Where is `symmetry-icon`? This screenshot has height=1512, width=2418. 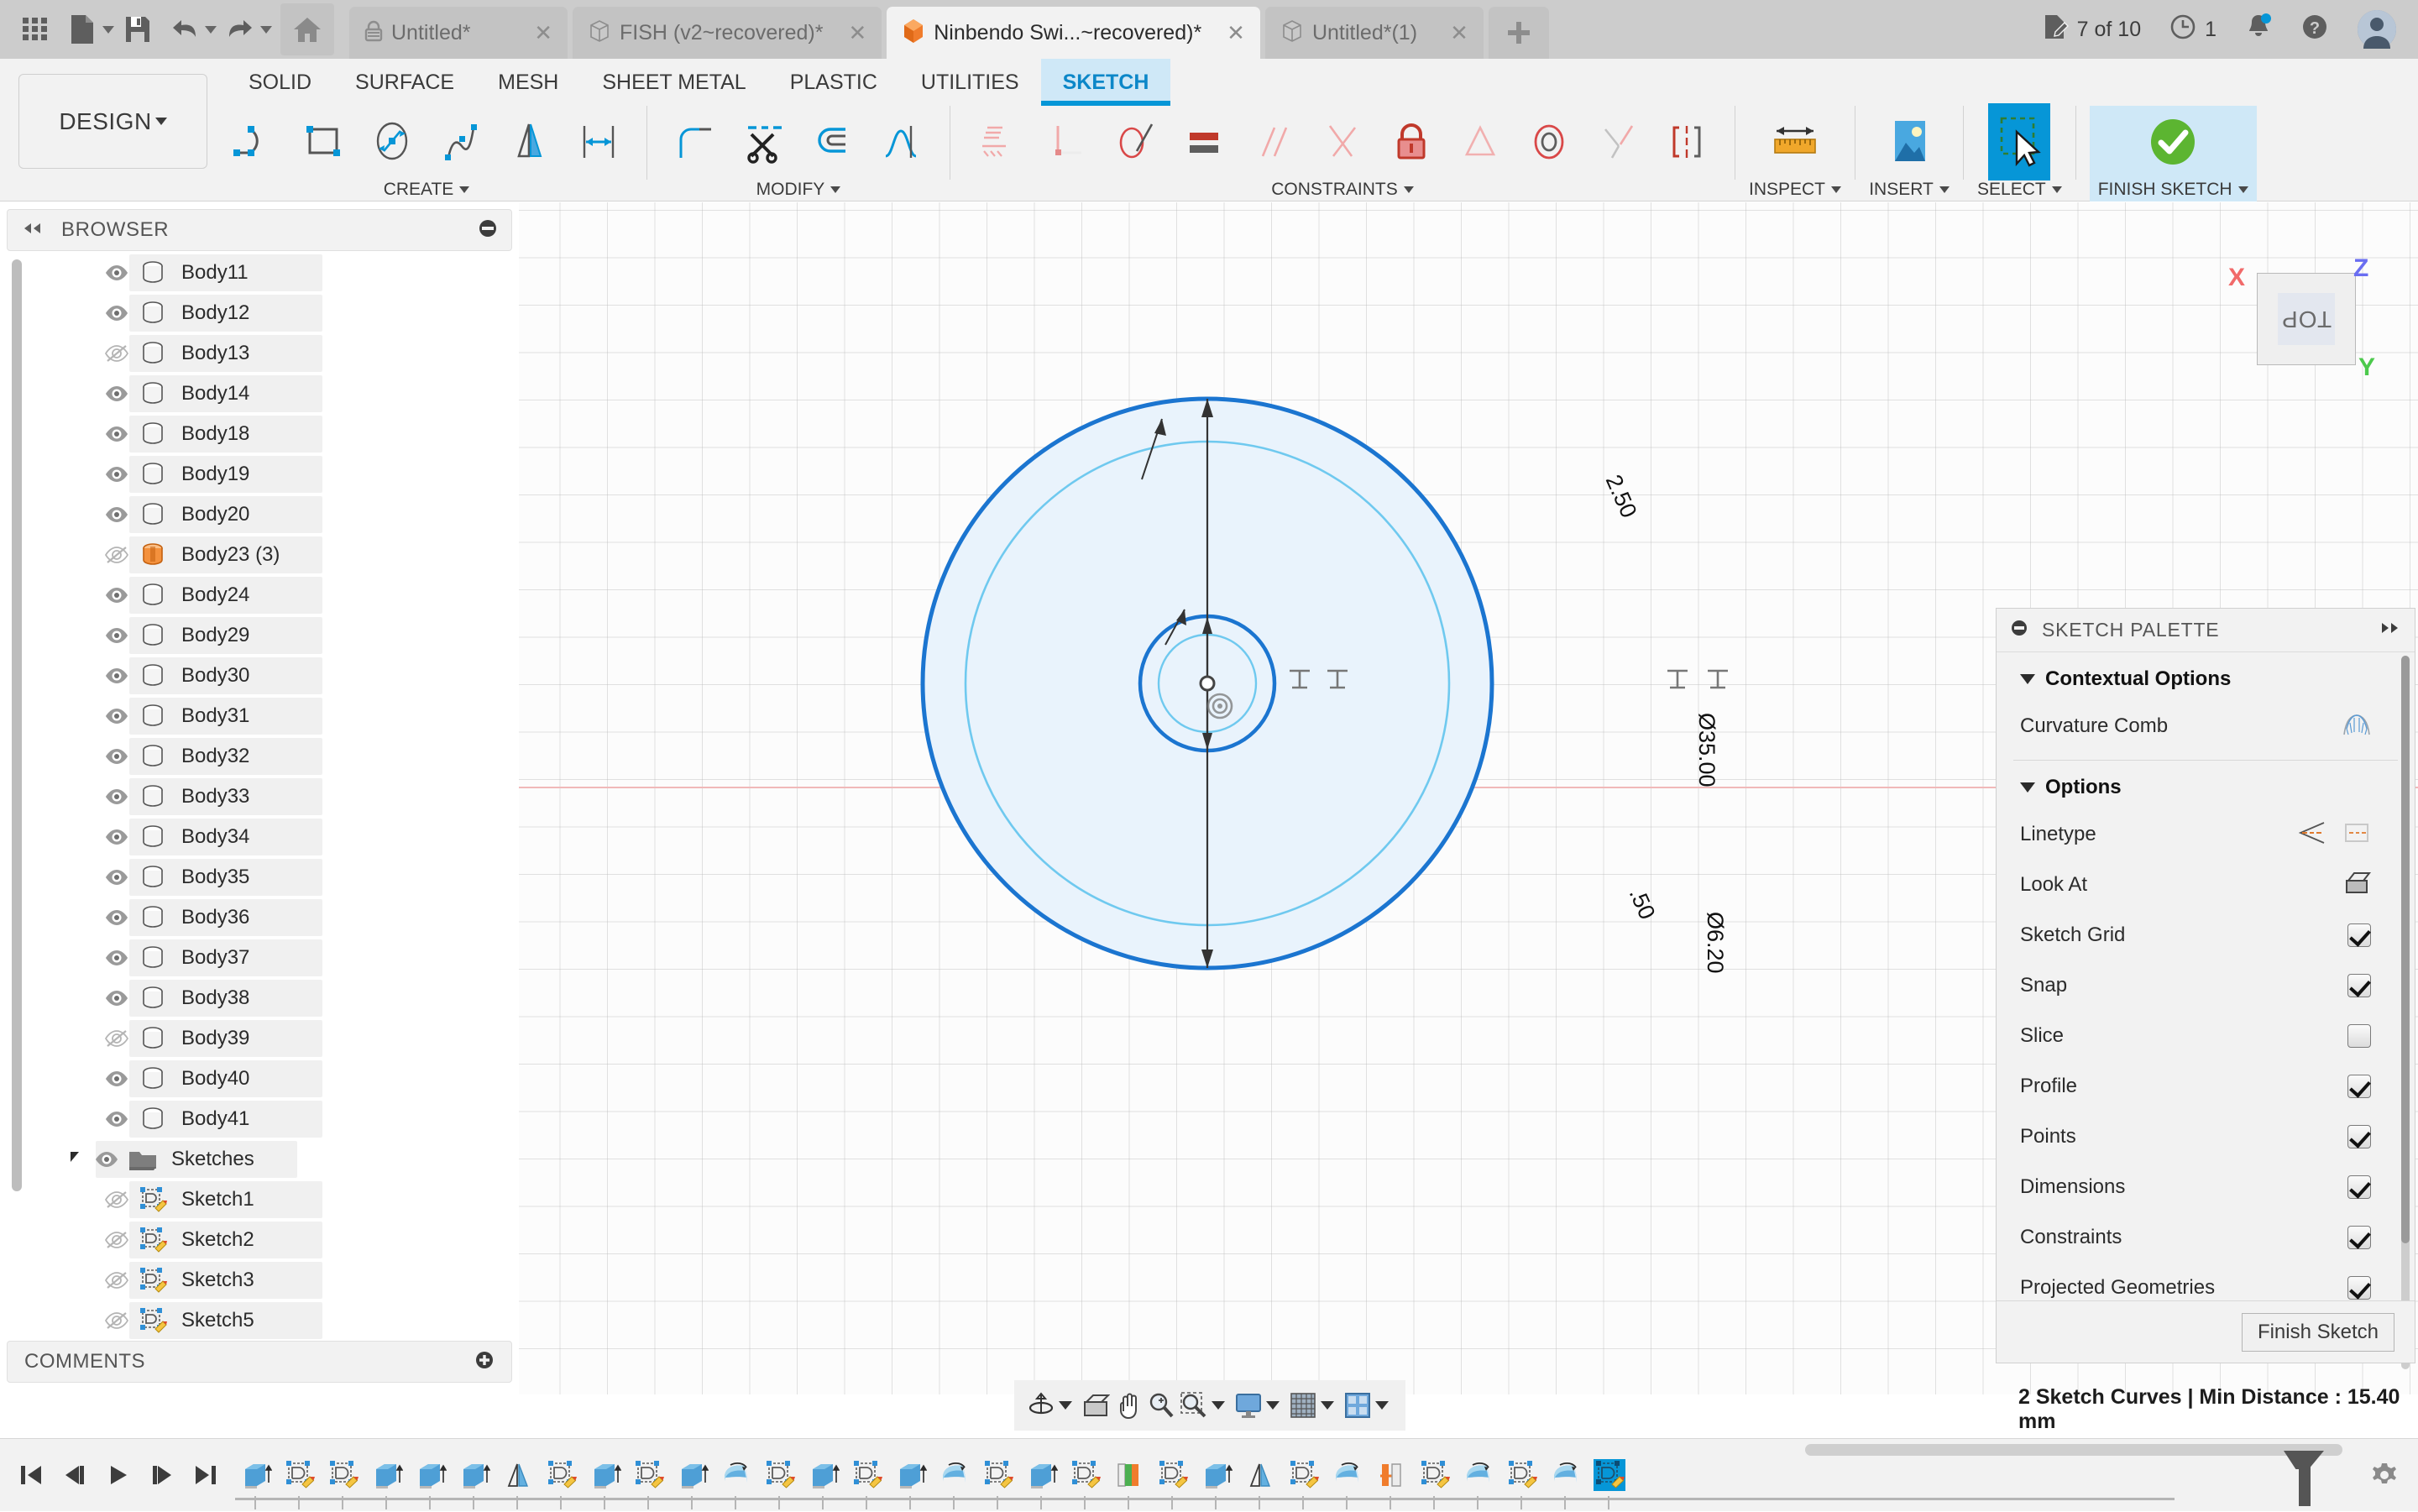 symmetry-icon is located at coordinates (1686, 141).